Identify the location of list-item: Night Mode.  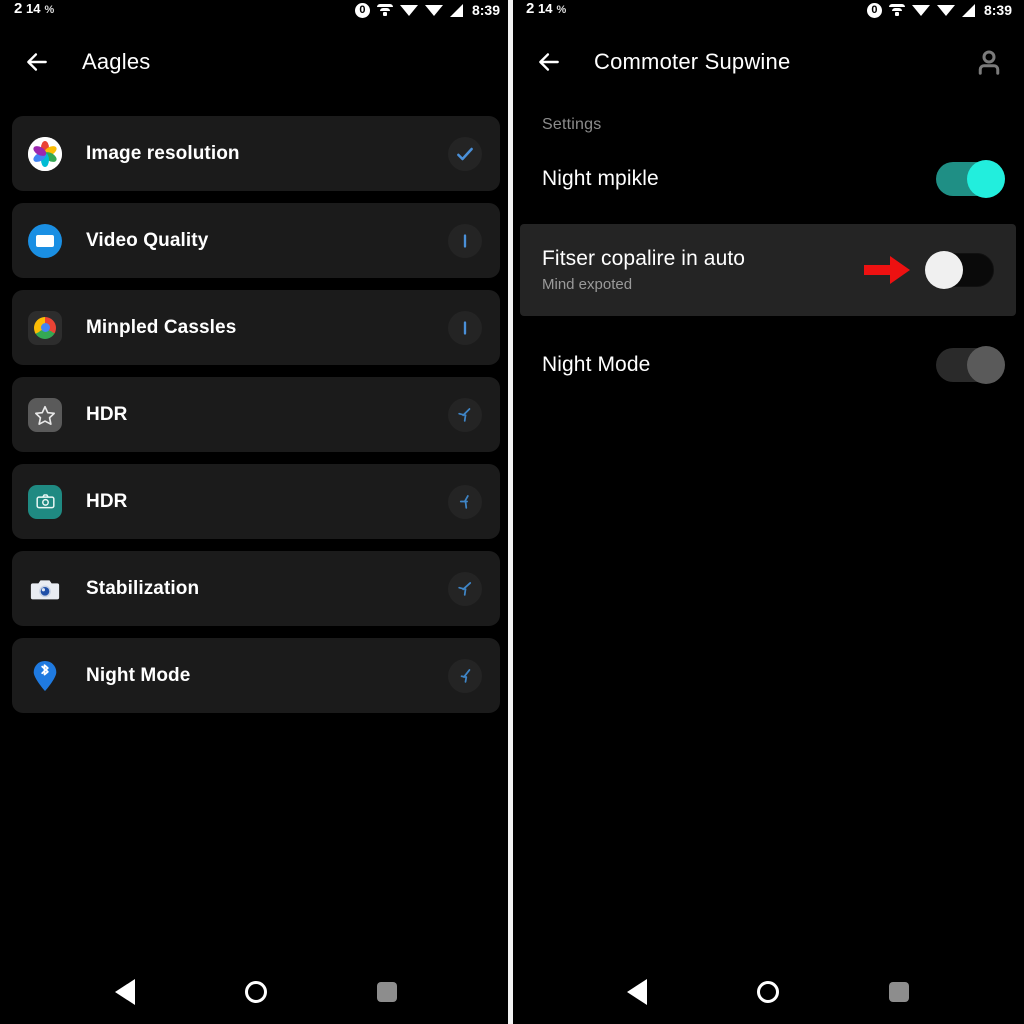
(256, 675).